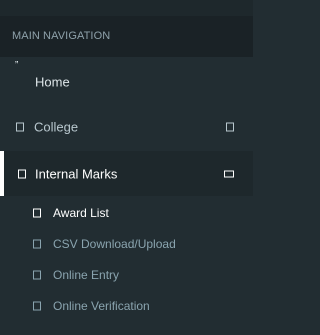 This screenshot has height=335, width=320. What do you see at coordinates (76, 173) in the screenshot?
I see `sidebar-item-label: Internal Marks` at bounding box center [76, 173].